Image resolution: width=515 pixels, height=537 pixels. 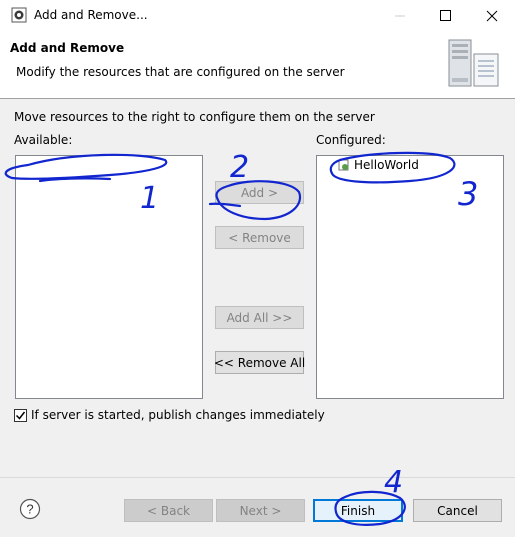 I want to click on help-icon: ?, so click(x=29, y=509).